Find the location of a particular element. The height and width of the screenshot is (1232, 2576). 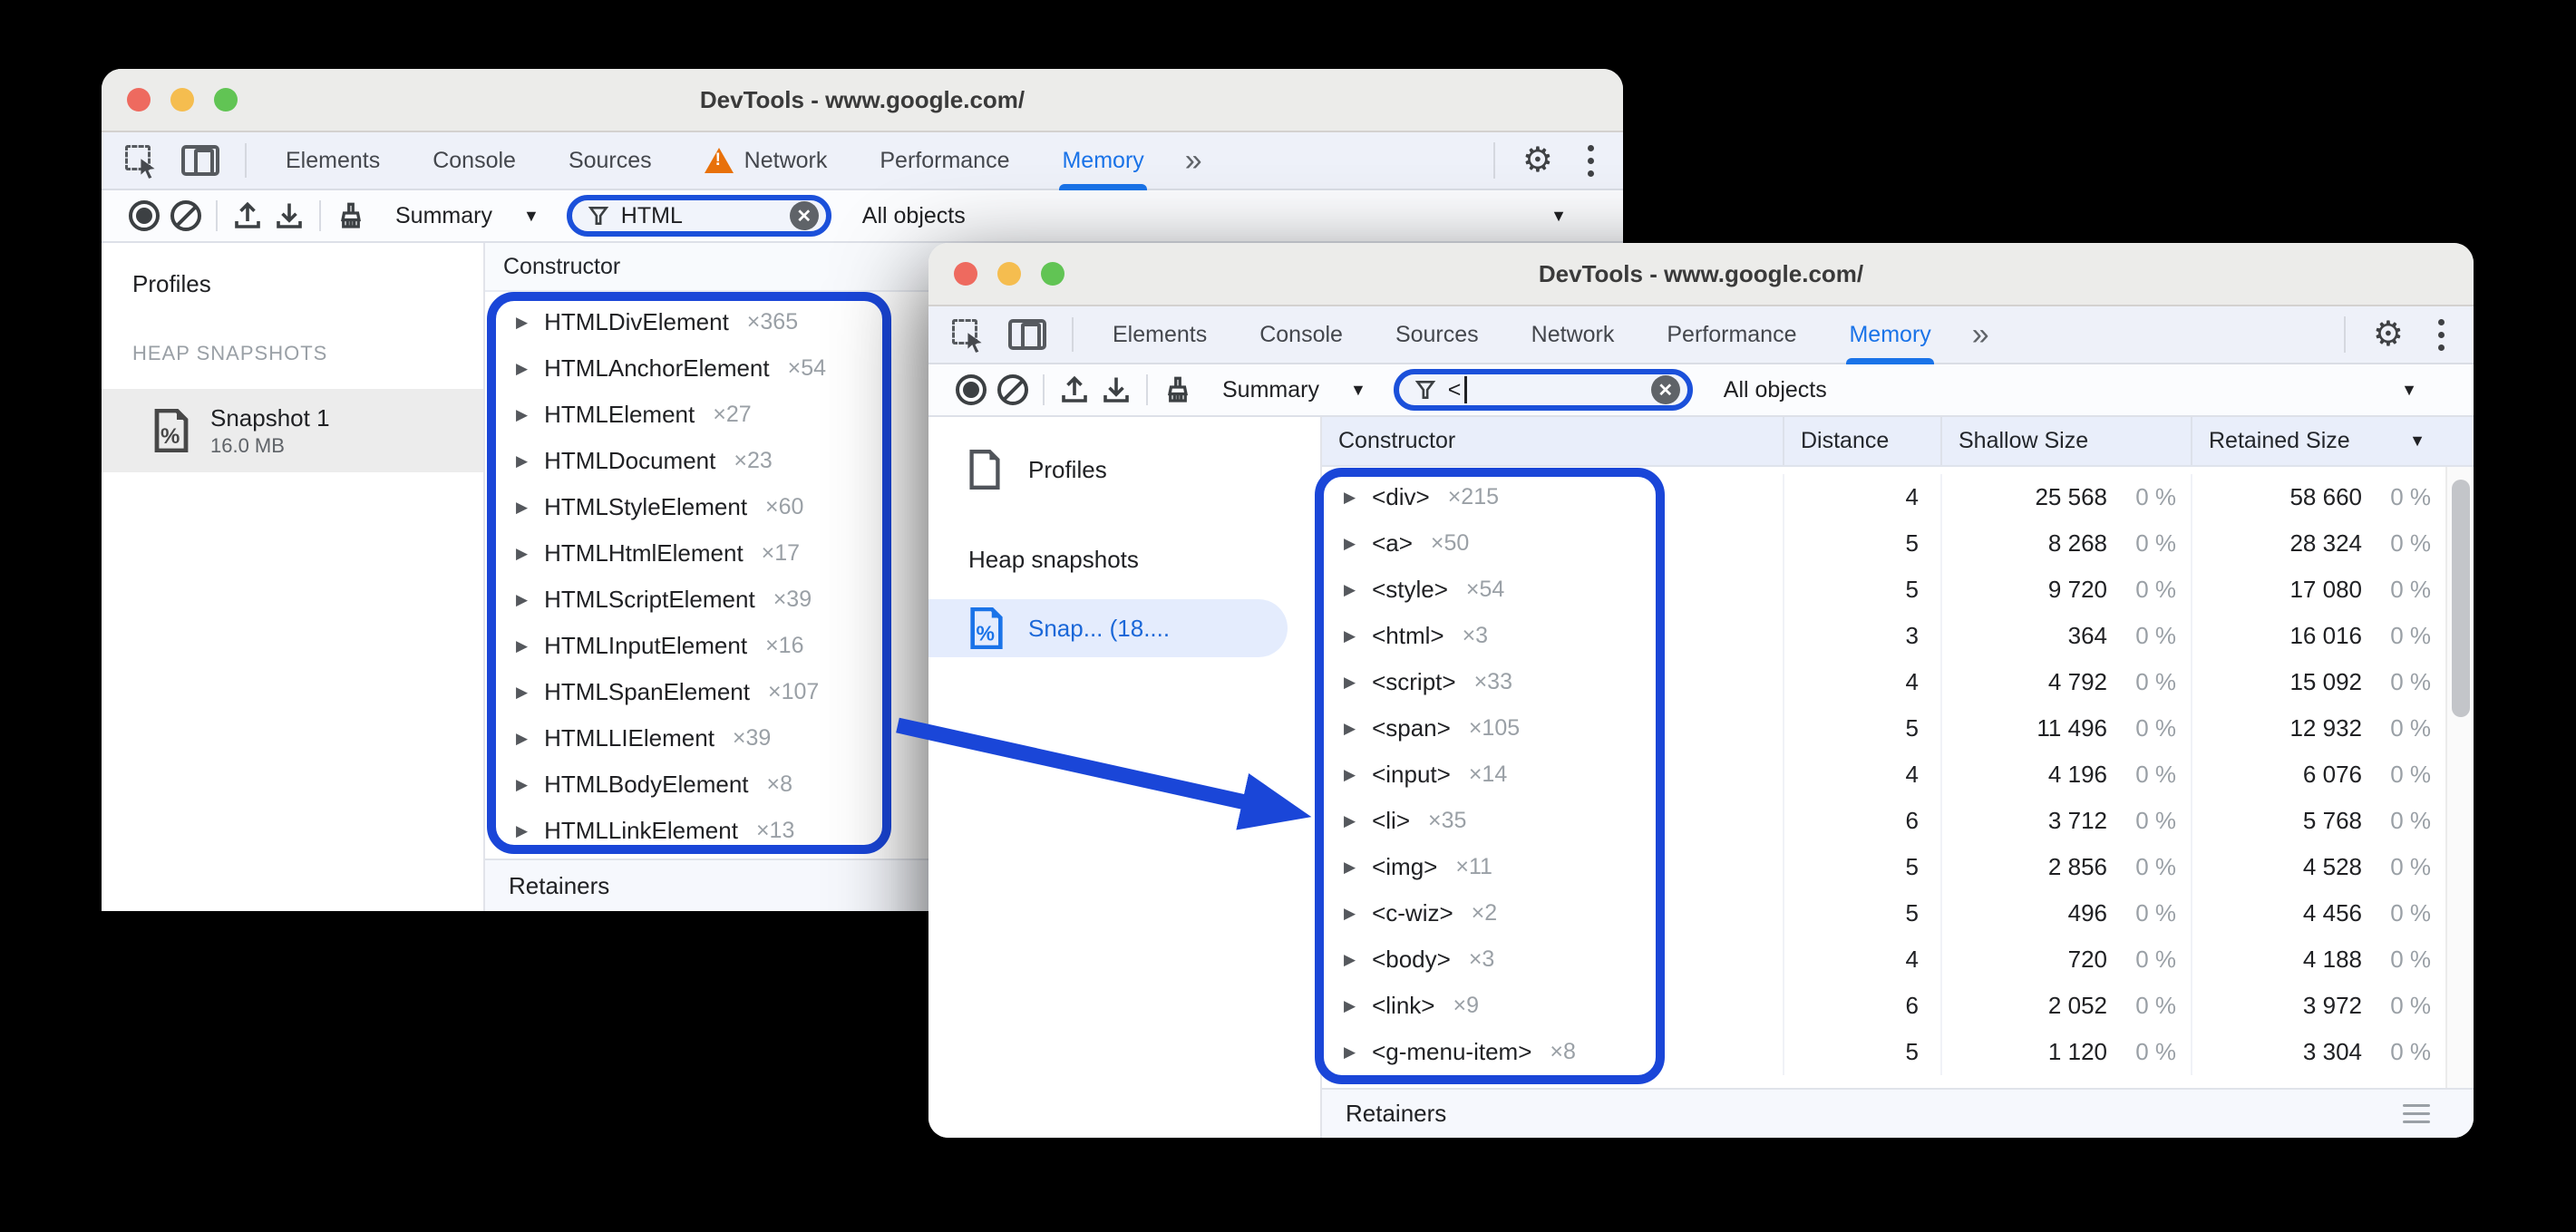

constructor-row: ▶ <style> ×54 5 9 720 0 % 17 080 0 % is located at coordinates (1898, 590).